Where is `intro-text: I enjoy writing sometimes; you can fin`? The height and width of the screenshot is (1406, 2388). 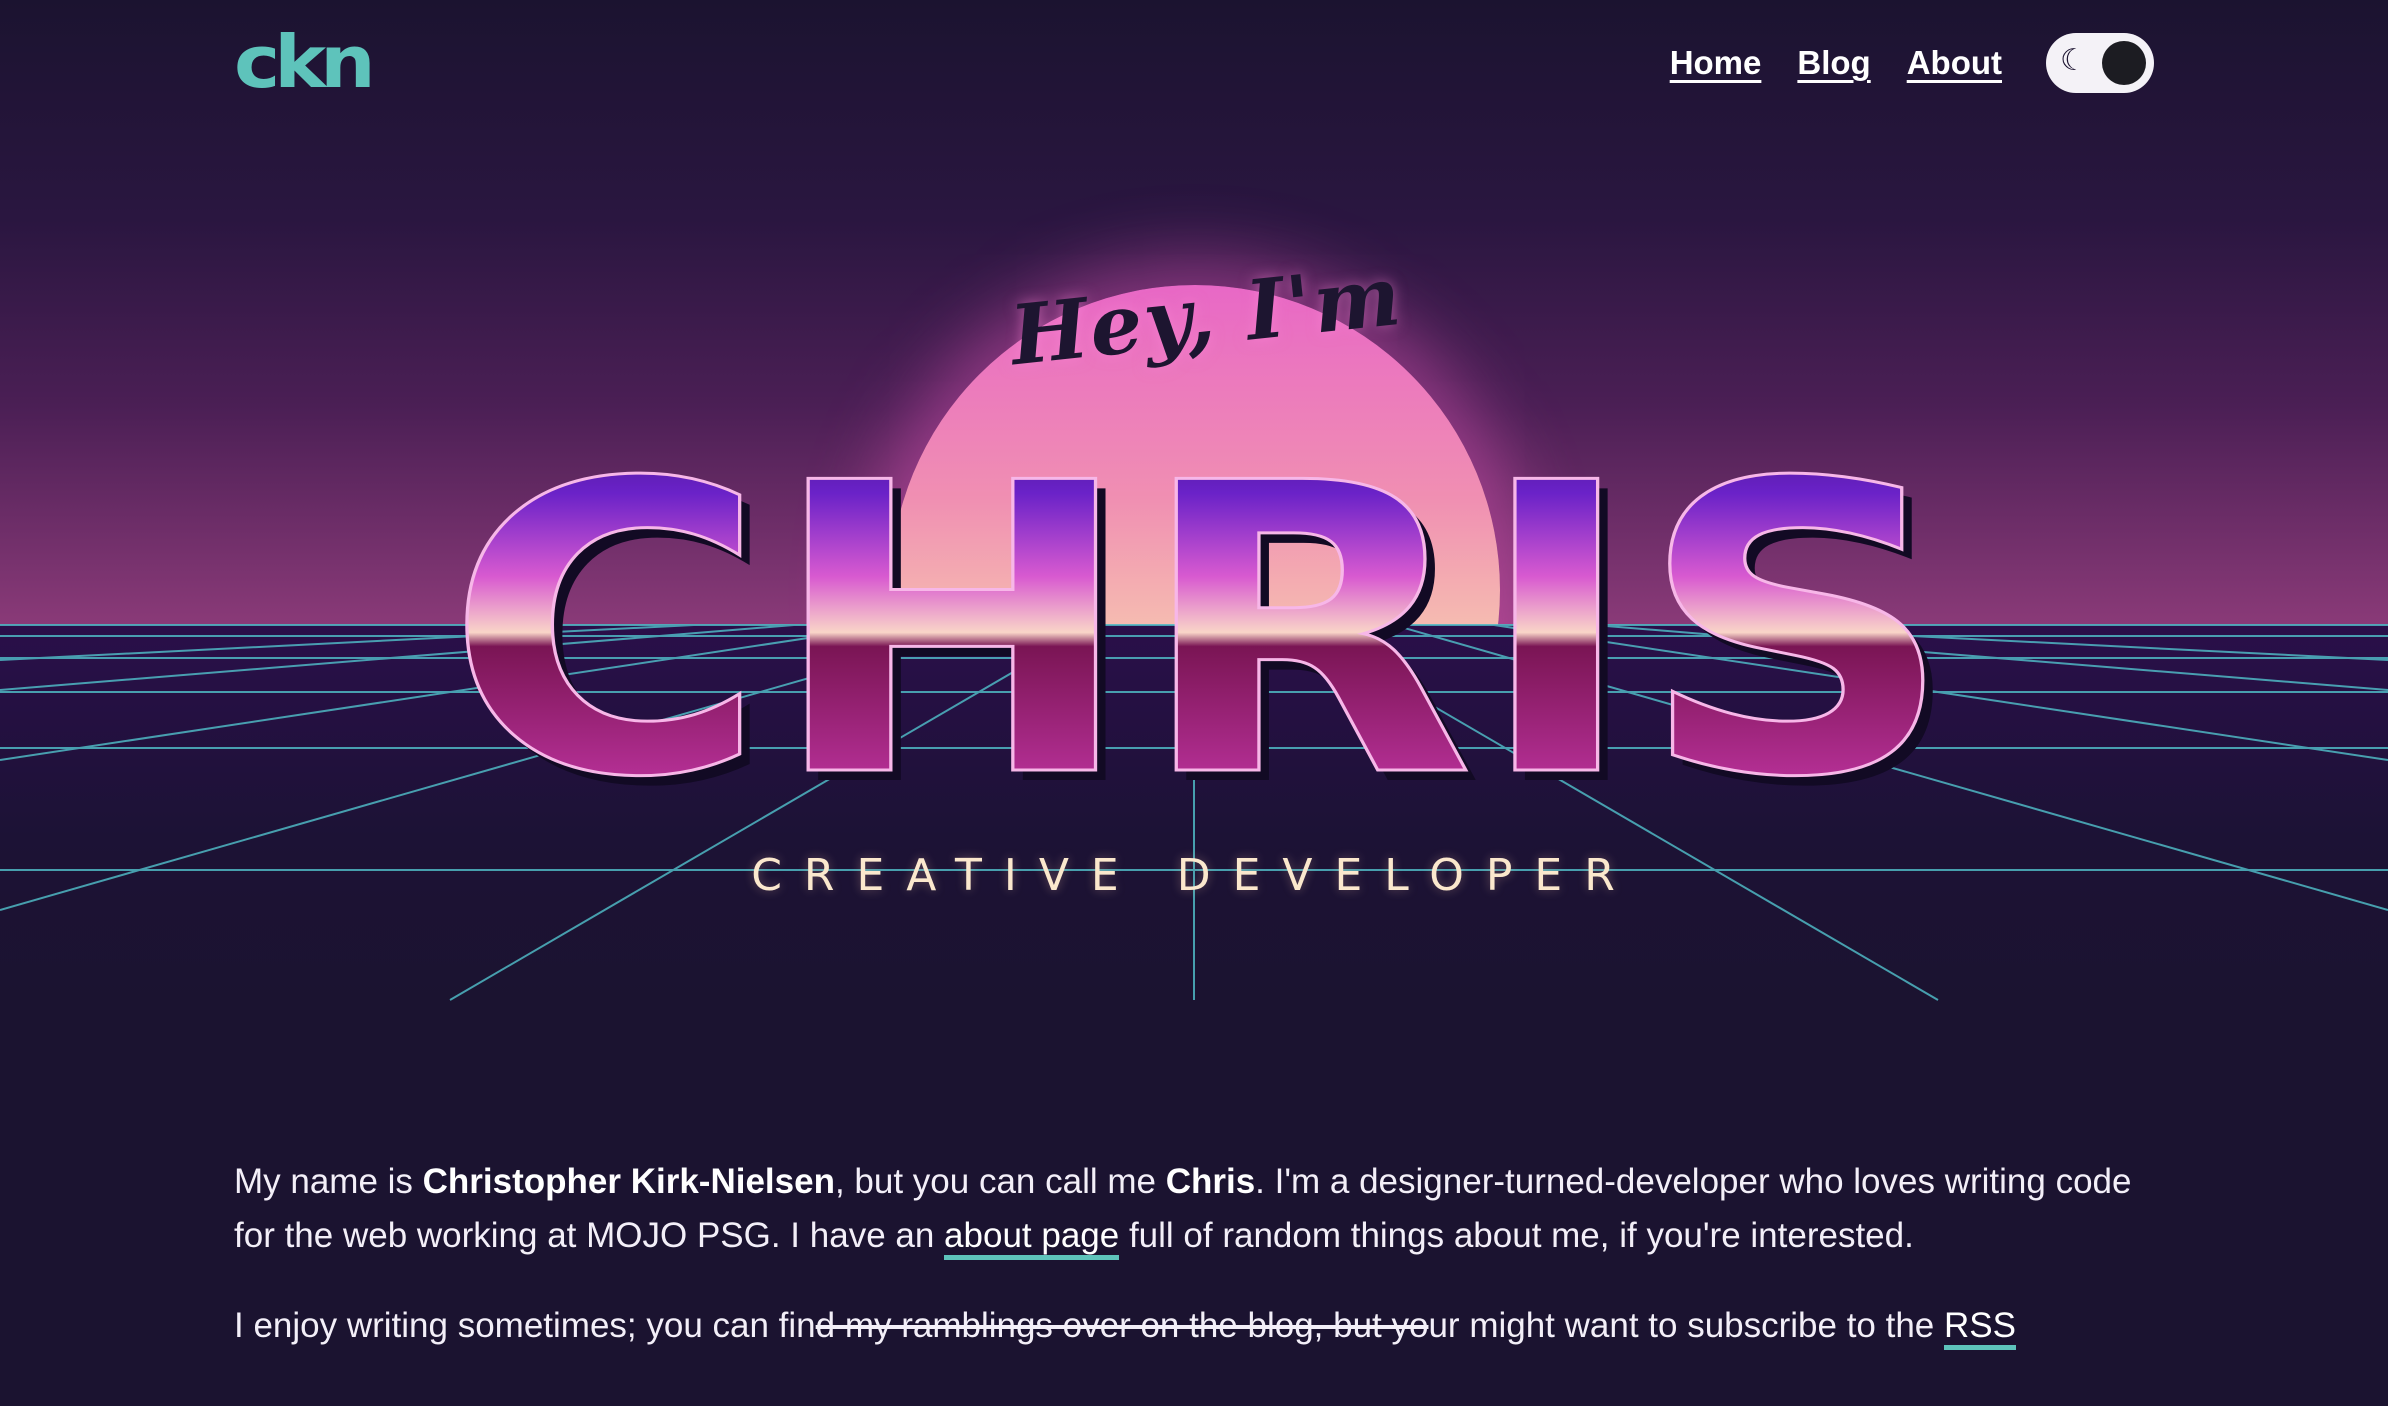 intro-text: I enjoy writing sometimes; you can fin is located at coordinates (525, 1325).